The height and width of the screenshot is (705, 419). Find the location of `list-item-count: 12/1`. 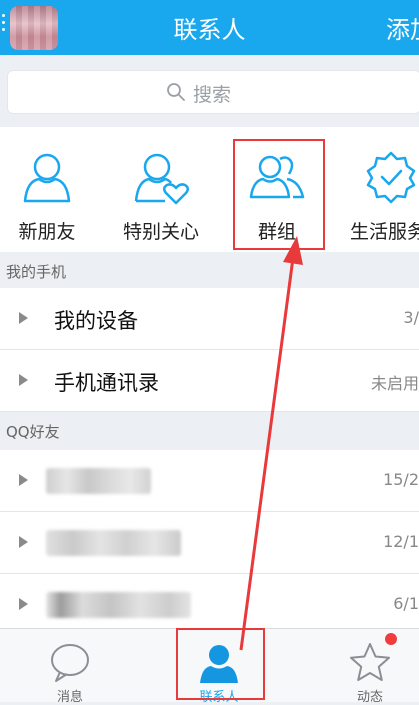

list-item-count: 12/1 is located at coordinates (401, 541).